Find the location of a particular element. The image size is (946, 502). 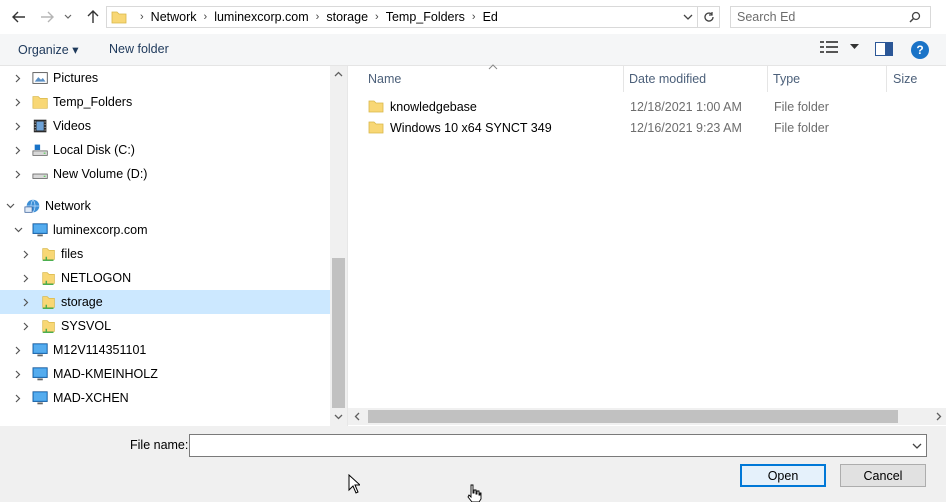

drive-icon is located at coordinates (40, 176).